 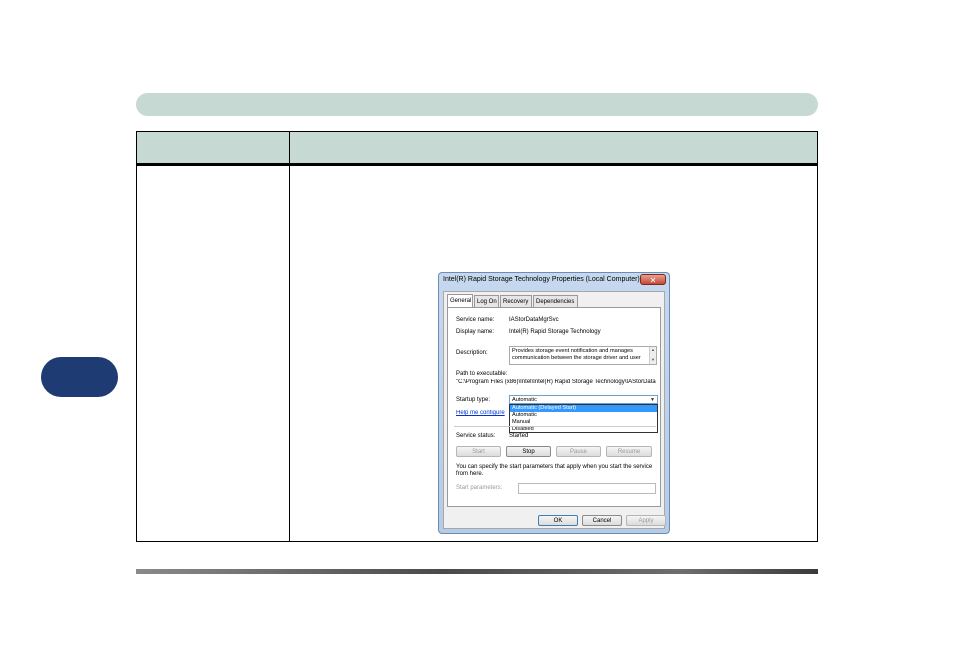 I want to click on tab-log-on: Log On, so click(x=486, y=301).